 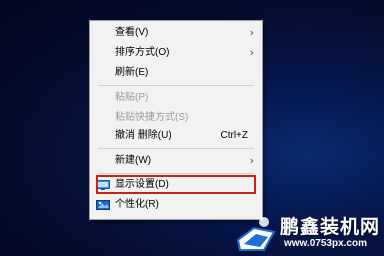 What do you see at coordinates (176, 161) in the screenshot?
I see `menu-item-new: 新建(W) ›` at bounding box center [176, 161].